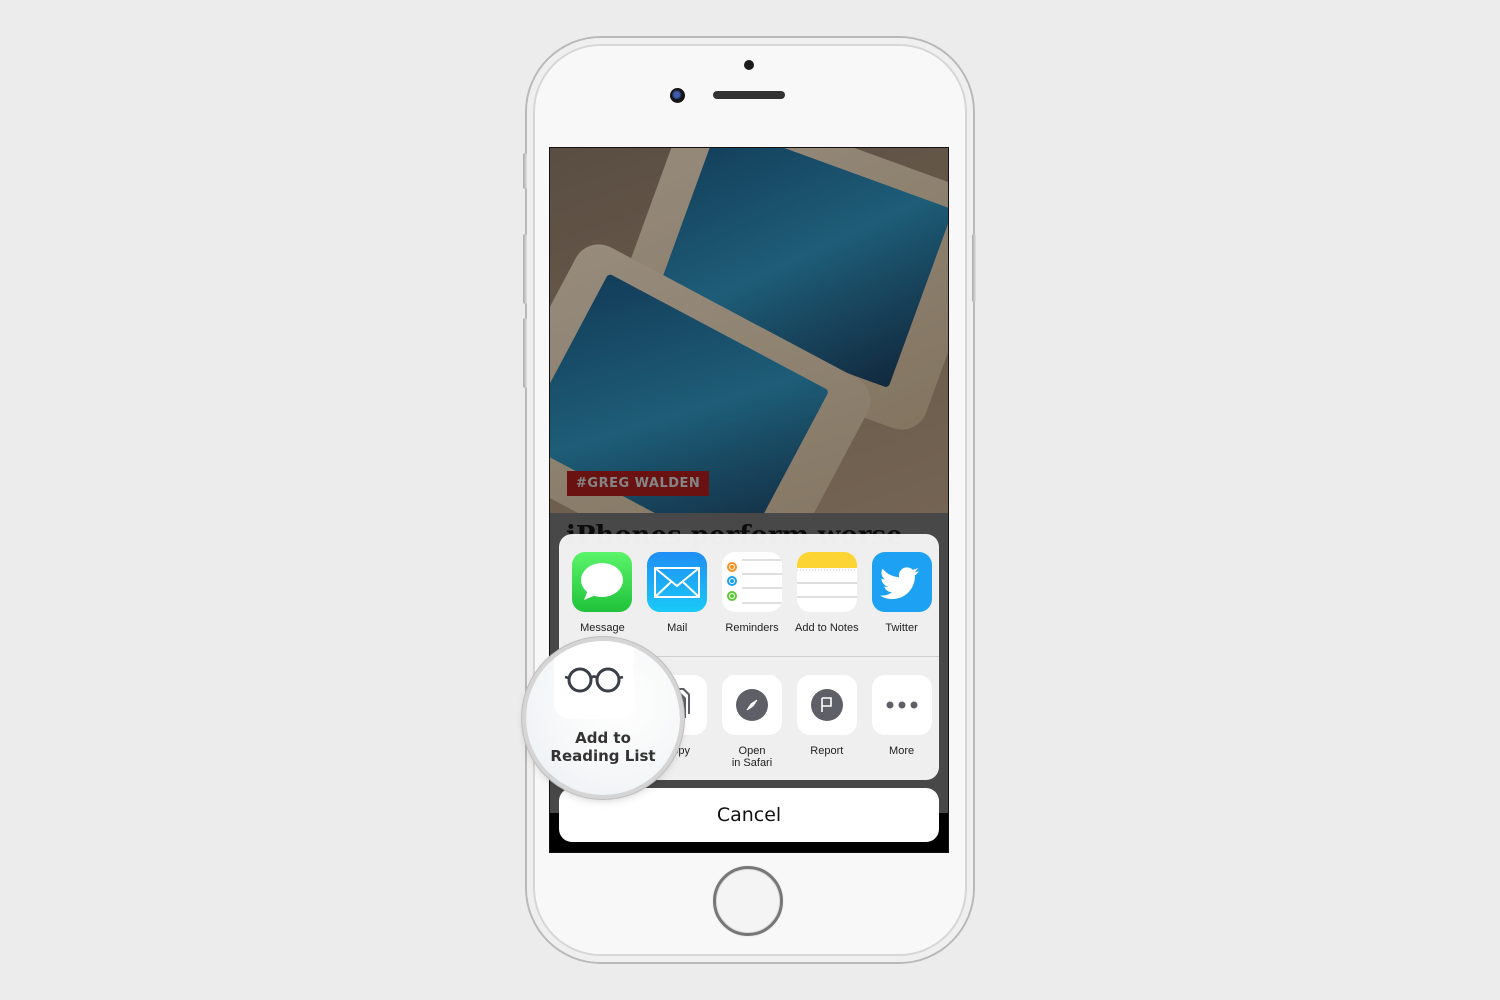  Describe the element at coordinates (751, 582) in the screenshot. I see `reminders-icon` at that location.